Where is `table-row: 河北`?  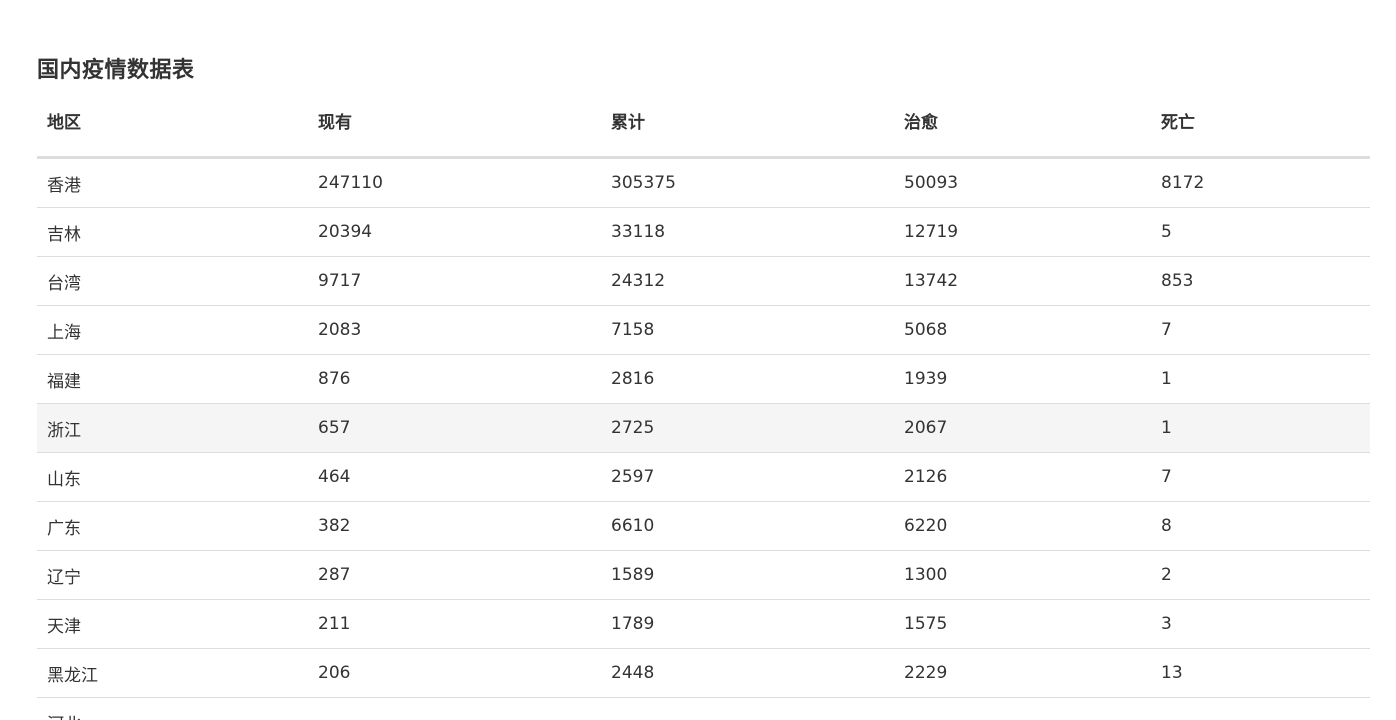 table-row: 河北 is located at coordinates (703, 708).